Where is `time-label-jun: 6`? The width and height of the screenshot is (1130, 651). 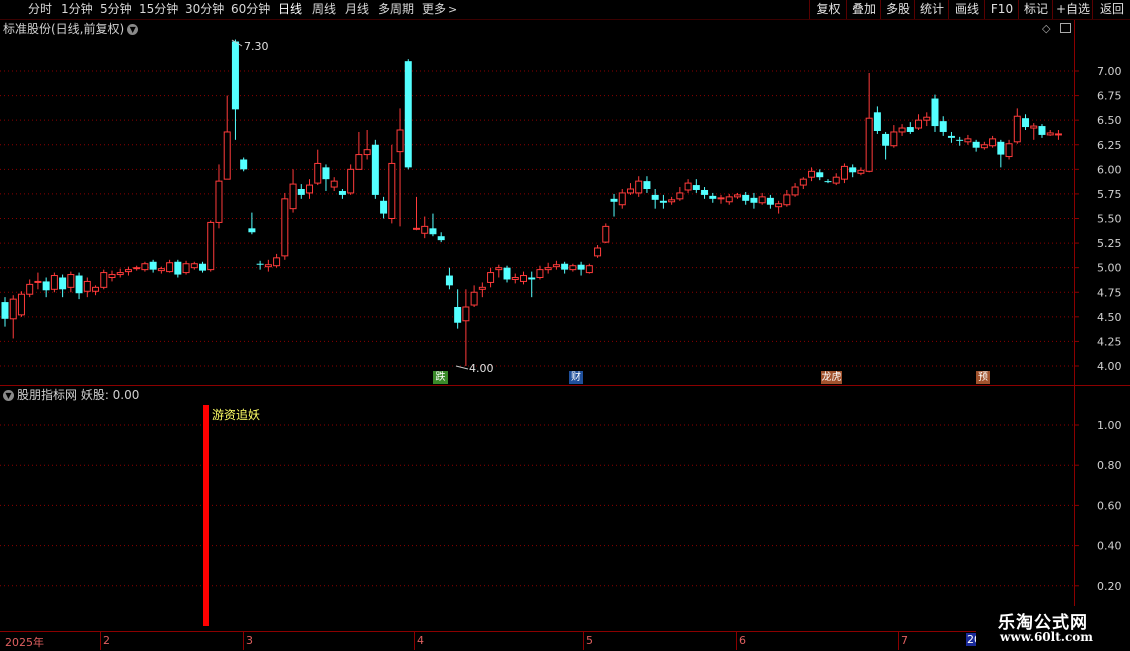
time-label-jun: 6 is located at coordinates (742, 640).